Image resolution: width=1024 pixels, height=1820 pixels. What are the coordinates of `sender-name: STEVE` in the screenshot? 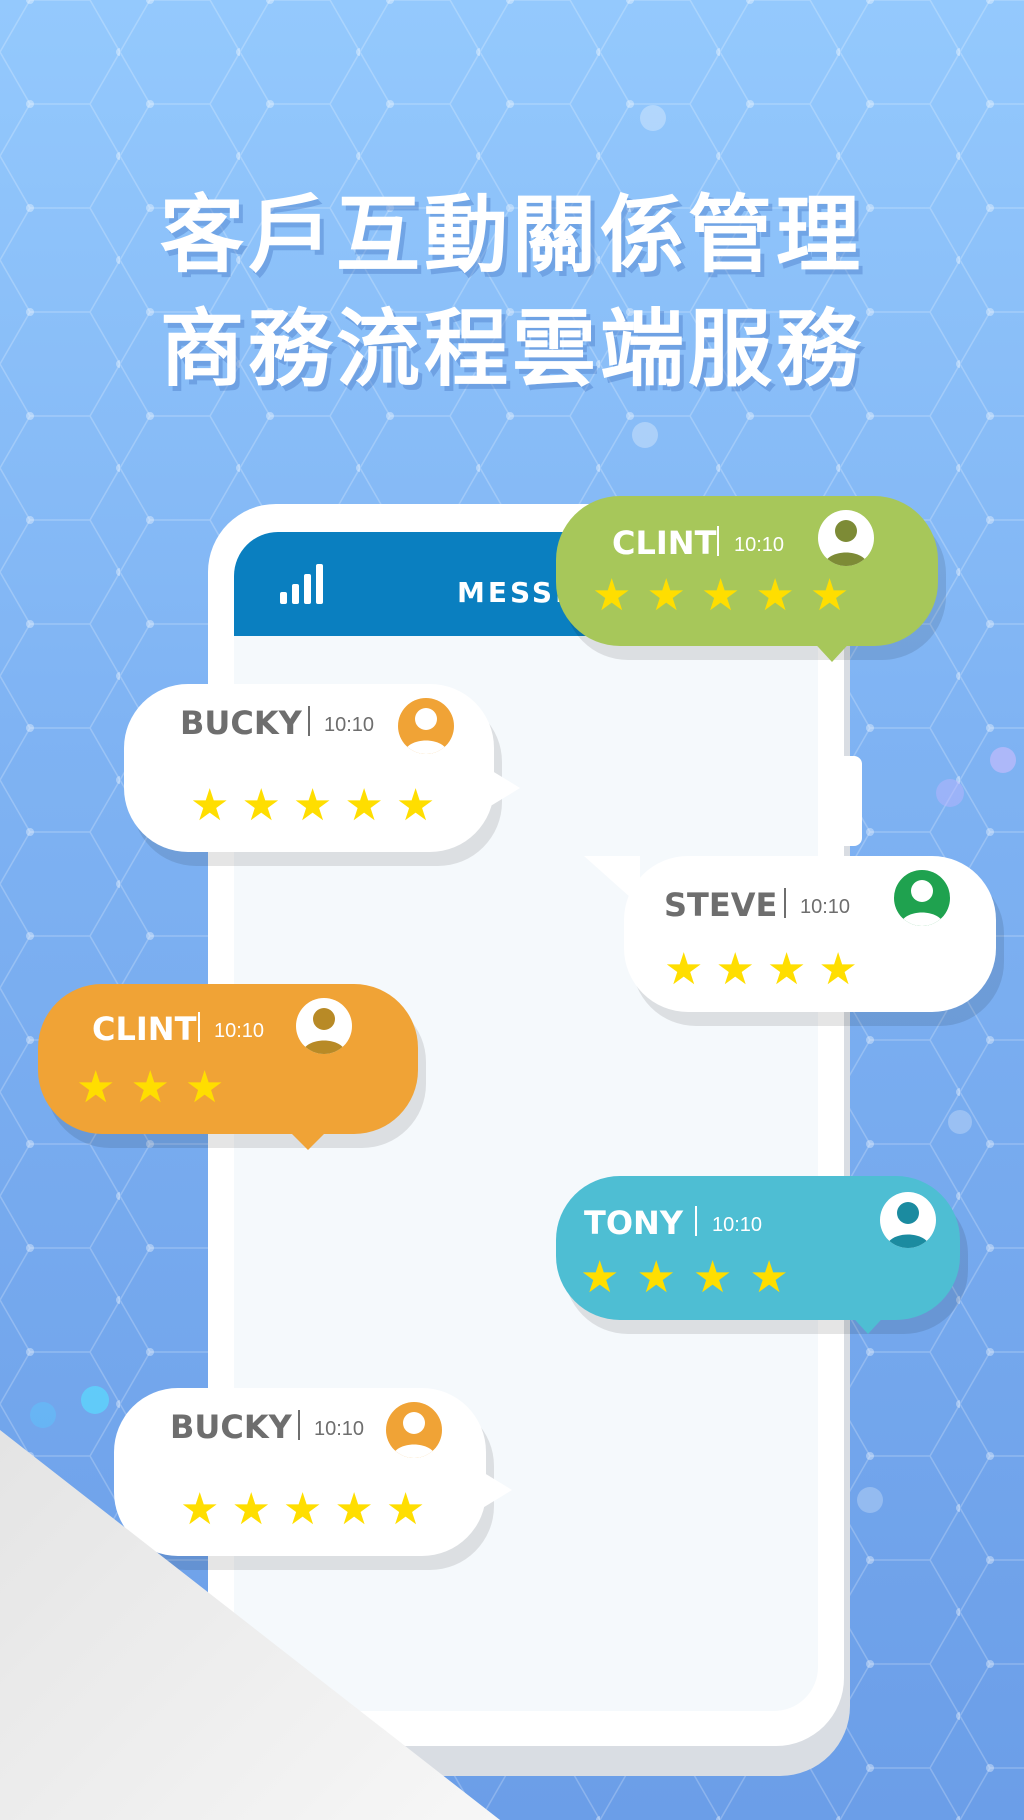 It's located at (721, 905).